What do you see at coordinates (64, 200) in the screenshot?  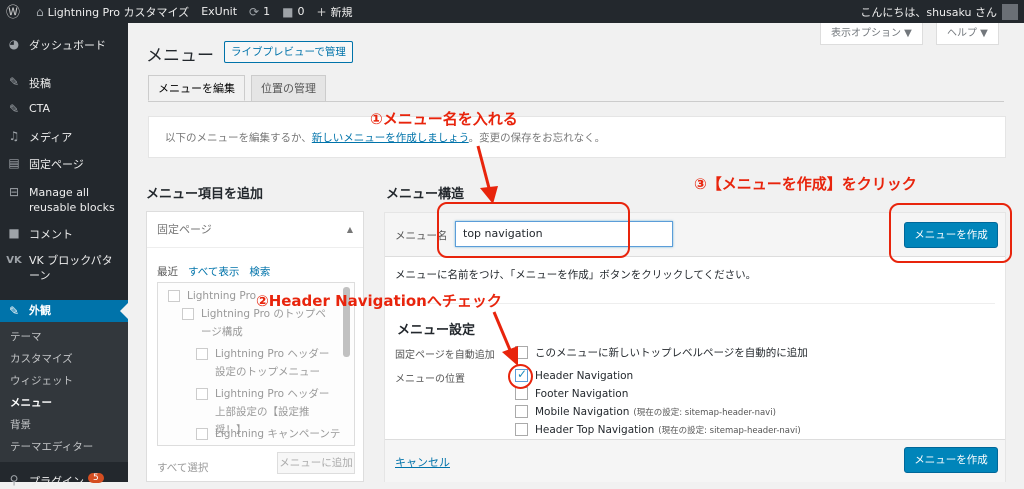 I see `sidebar-item-reusable-blocks: ⊟ Manage all reusable blocks` at bounding box center [64, 200].